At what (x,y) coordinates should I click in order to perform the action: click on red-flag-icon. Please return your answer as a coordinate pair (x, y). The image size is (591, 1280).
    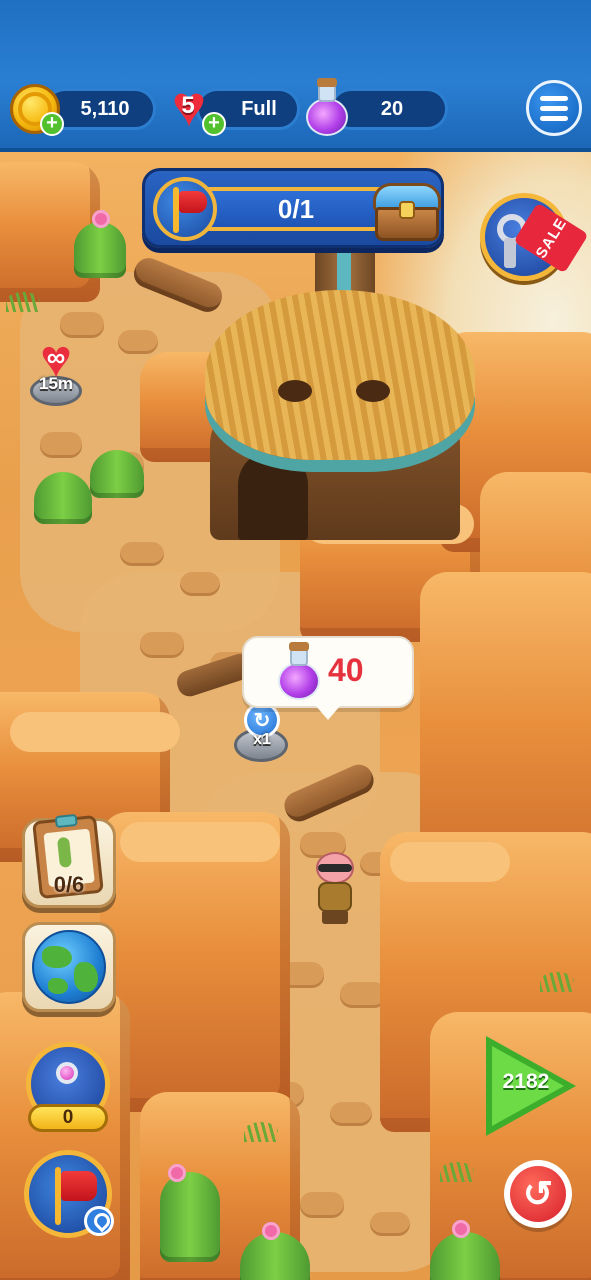
    Looking at the image, I should click on (185, 209).